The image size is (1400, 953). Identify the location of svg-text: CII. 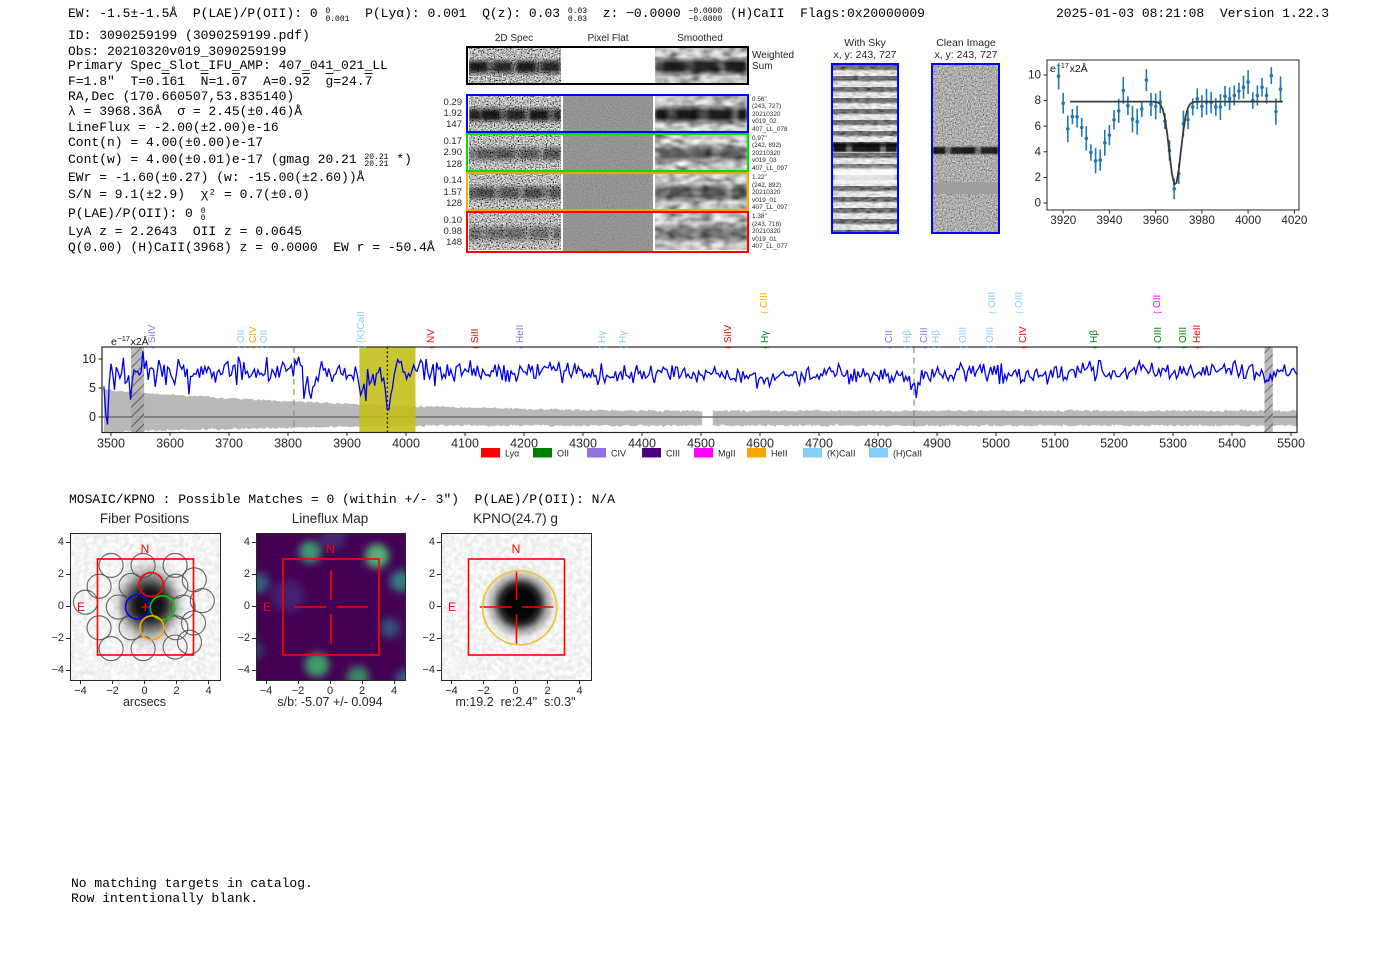
(889, 336).